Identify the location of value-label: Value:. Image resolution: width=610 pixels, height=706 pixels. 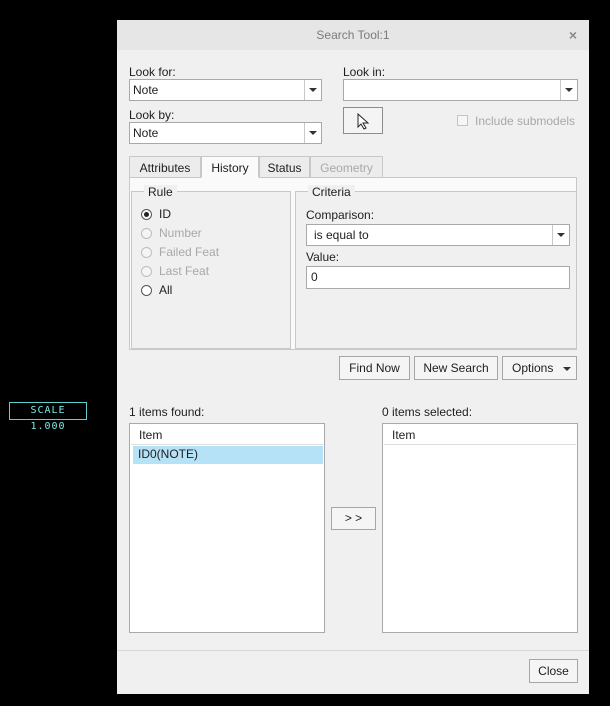
(323, 257).